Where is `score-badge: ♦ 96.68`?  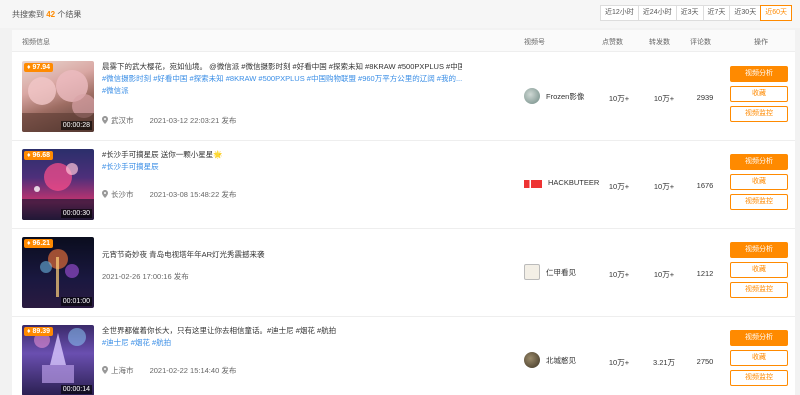
score-badge: ♦ 96.68 is located at coordinates (39, 155).